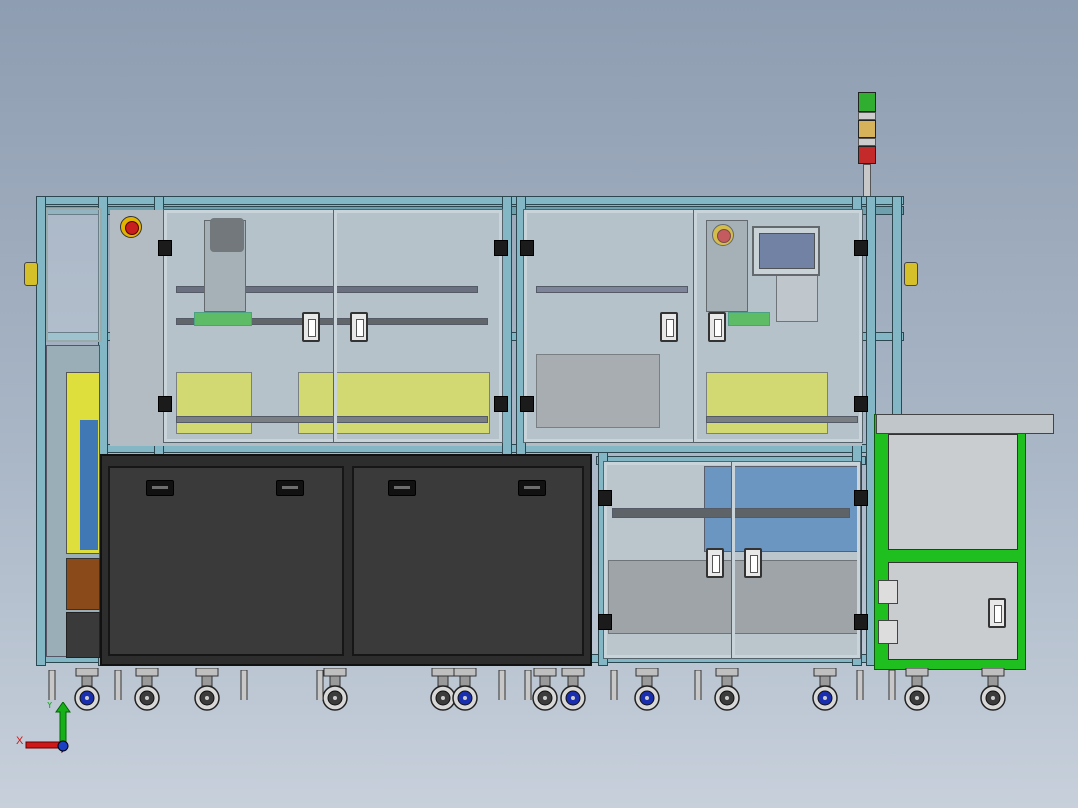 This screenshot has width=1078, height=808. What do you see at coordinates (74, 275) in the screenshot?
I see `left-side-panel` at bounding box center [74, 275].